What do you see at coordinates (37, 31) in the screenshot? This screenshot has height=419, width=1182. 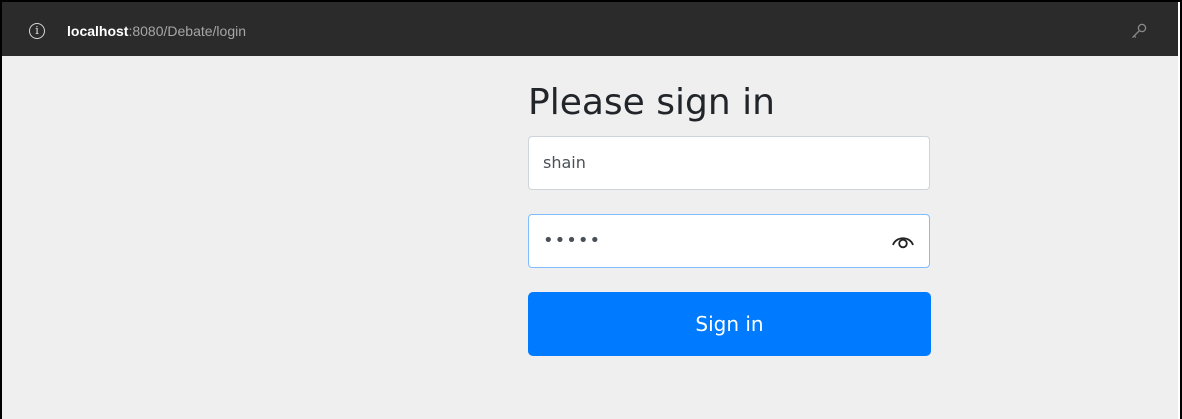 I see `info-icon: i` at bounding box center [37, 31].